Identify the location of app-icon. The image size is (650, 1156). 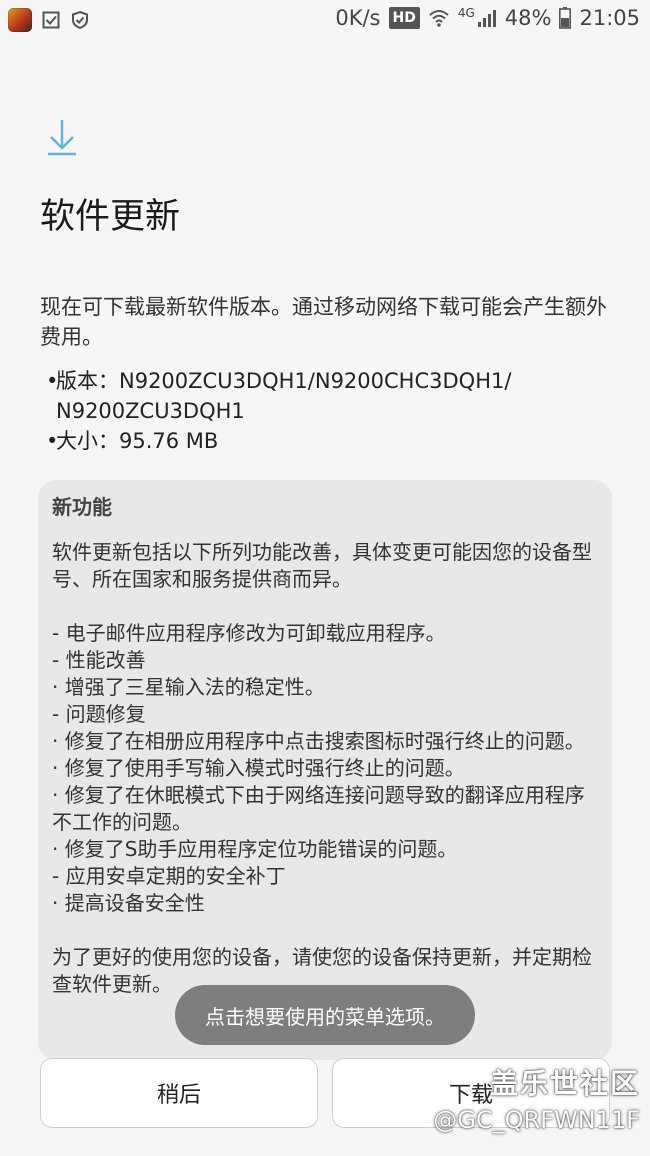
(20, 20).